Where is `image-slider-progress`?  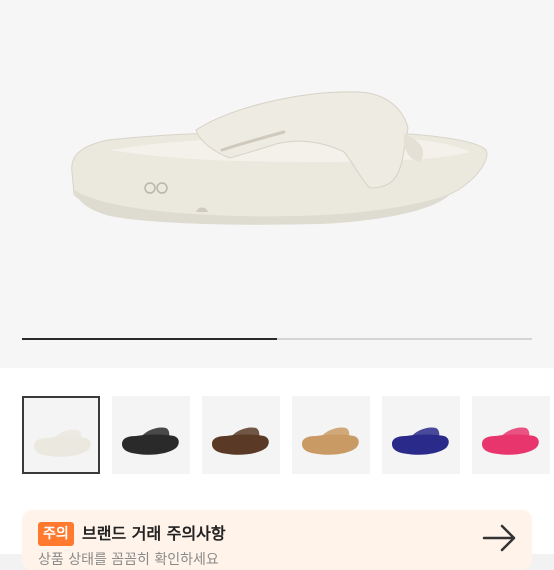 image-slider-progress is located at coordinates (149, 339).